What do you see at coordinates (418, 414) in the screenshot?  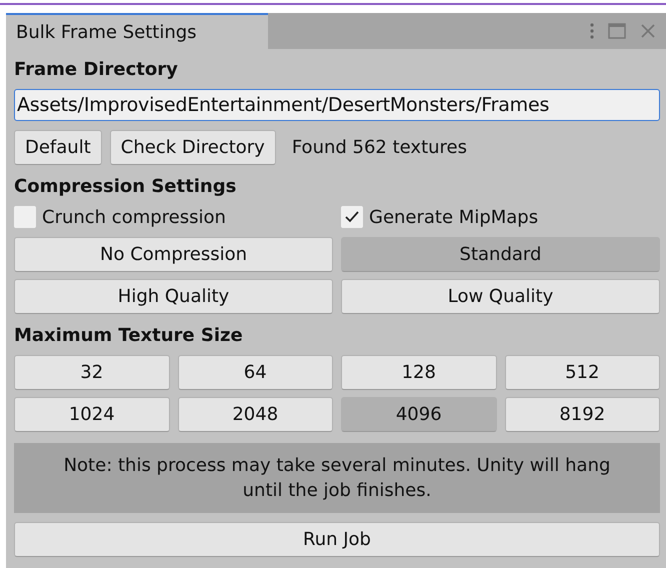 I see `size-option: 4096` at bounding box center [418, 414].